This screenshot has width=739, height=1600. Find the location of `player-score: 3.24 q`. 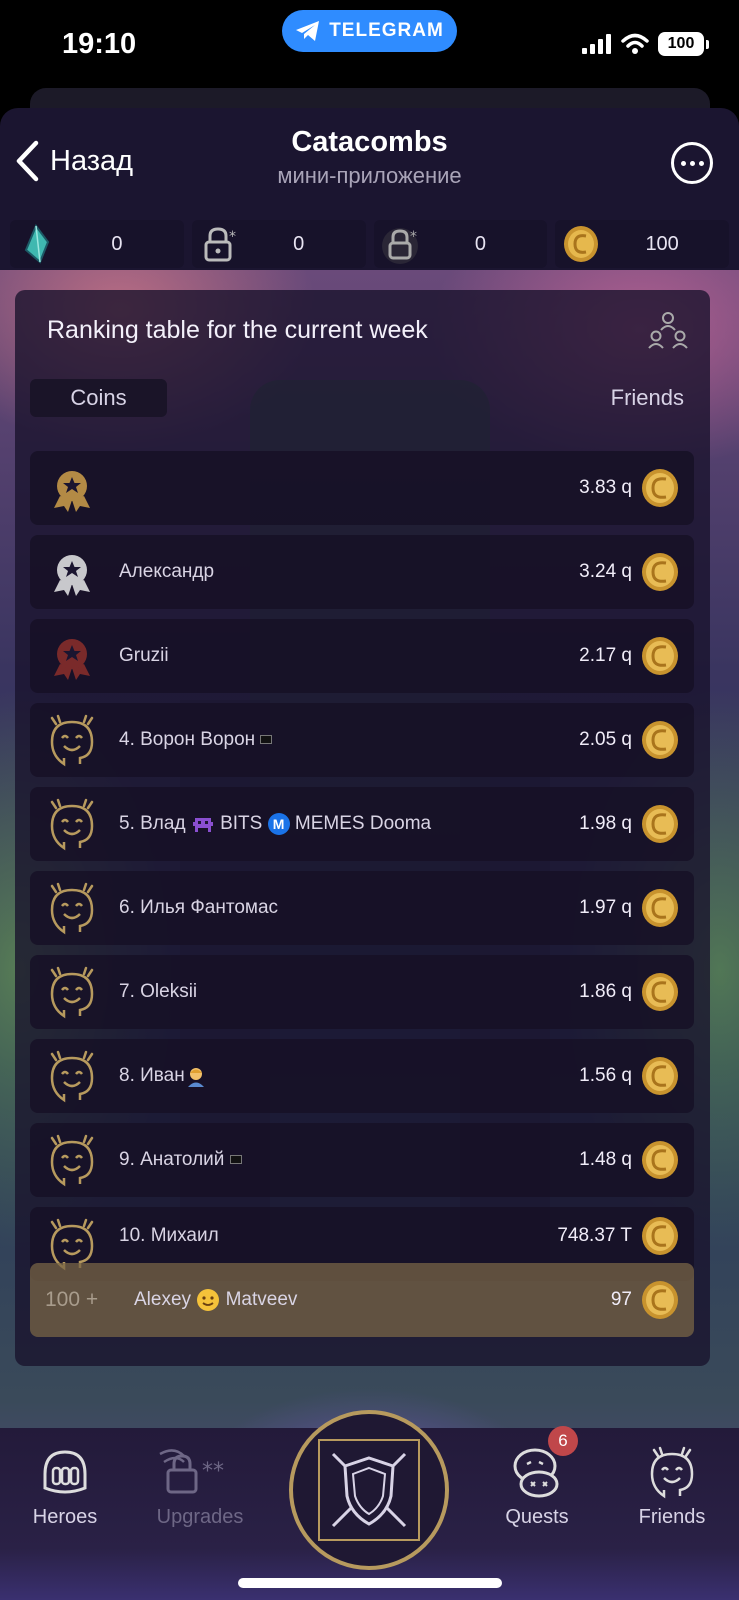

player-score: 3.24 q is located at coordinates (605, 571).